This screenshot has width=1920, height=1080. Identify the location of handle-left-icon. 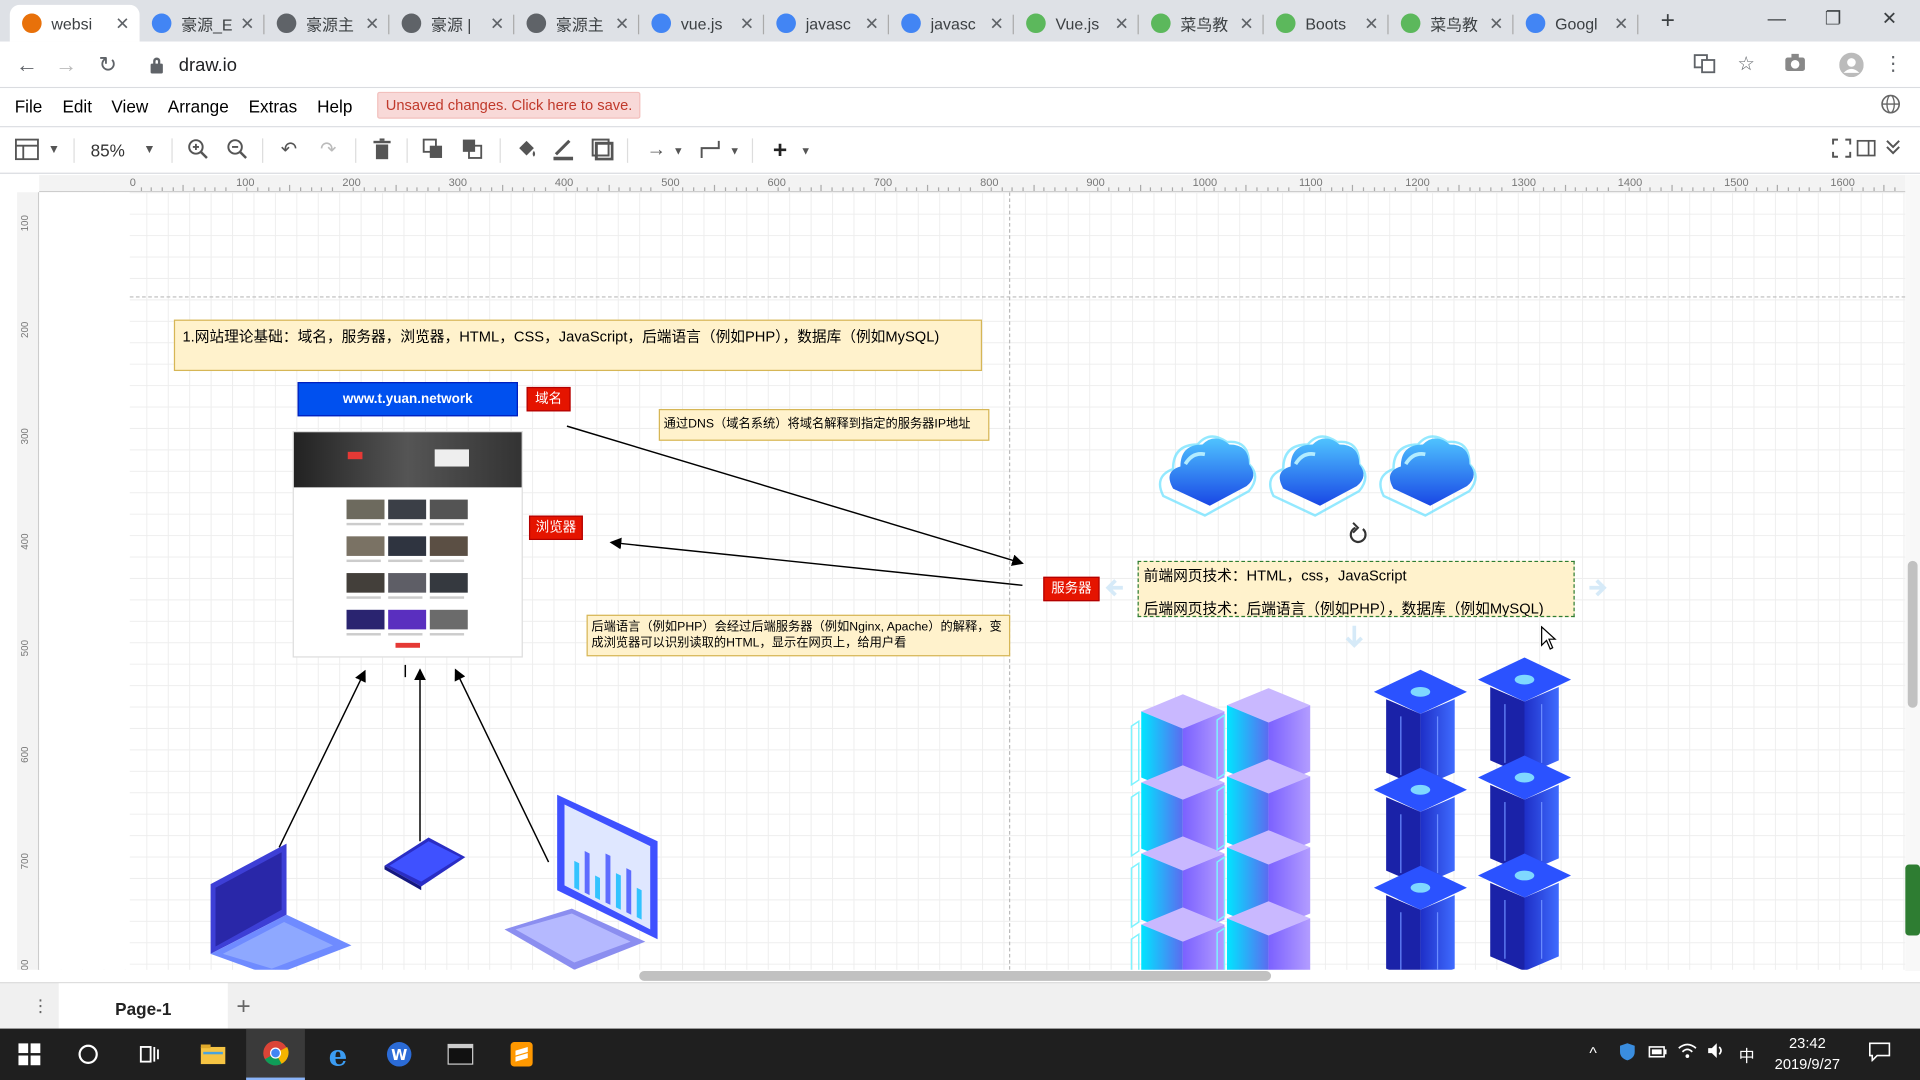
(1114, 588).